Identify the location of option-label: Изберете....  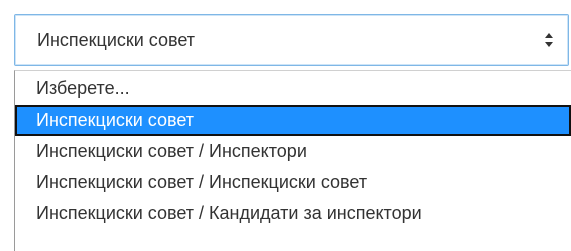
(83, 88).